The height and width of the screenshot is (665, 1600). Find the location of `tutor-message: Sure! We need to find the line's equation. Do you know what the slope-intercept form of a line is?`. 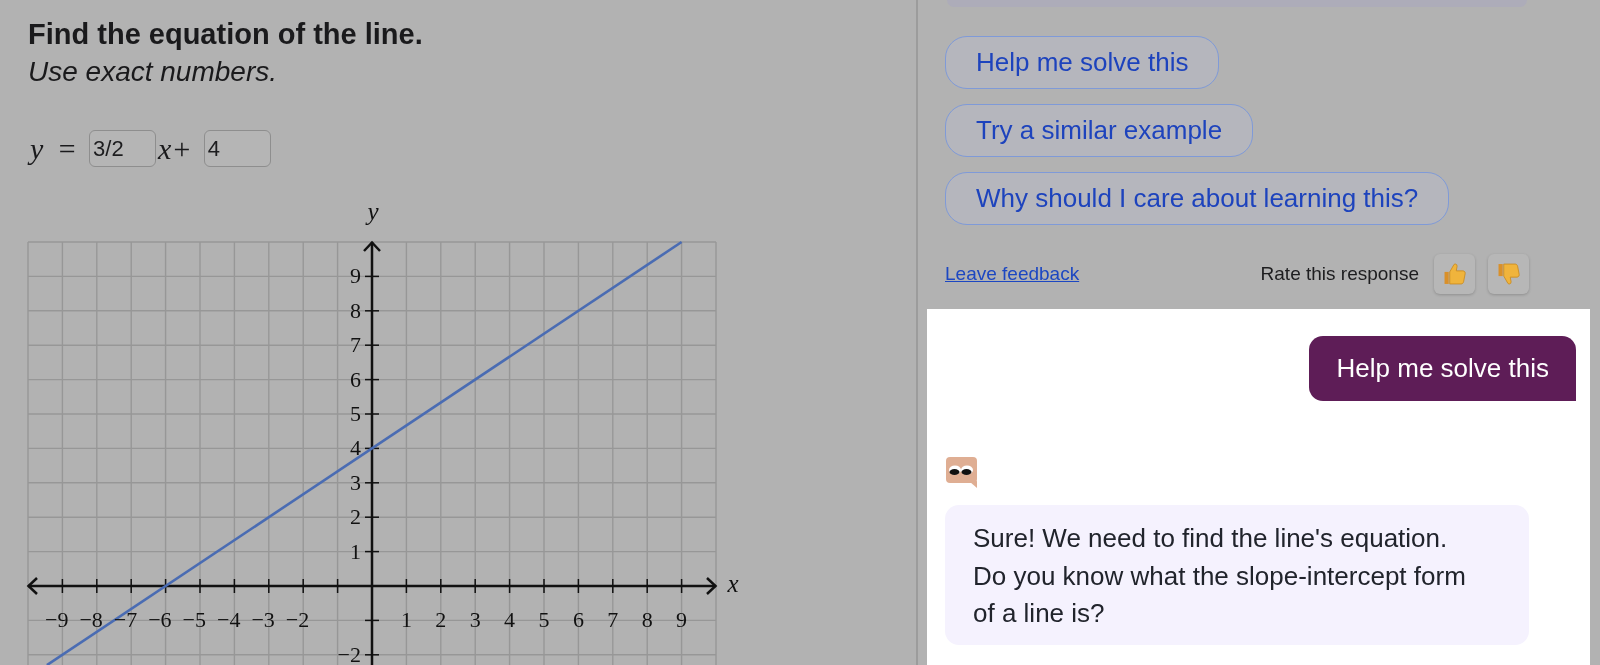

tutor-message: Sure! We need to find the line's equation. Do you know what the slope-intercept form of a line is? is located at coordinates (1237, 575).